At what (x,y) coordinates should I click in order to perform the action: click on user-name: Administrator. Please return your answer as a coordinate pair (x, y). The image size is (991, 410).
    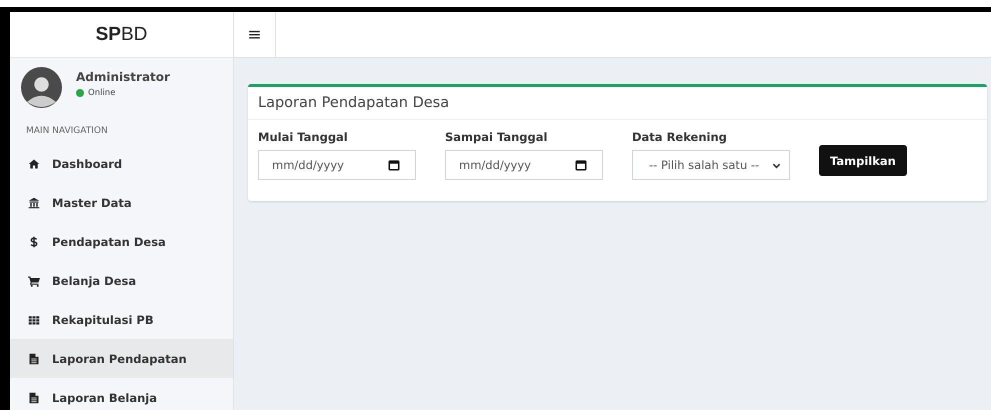
    Looking at the image, I should click on (123, 77).